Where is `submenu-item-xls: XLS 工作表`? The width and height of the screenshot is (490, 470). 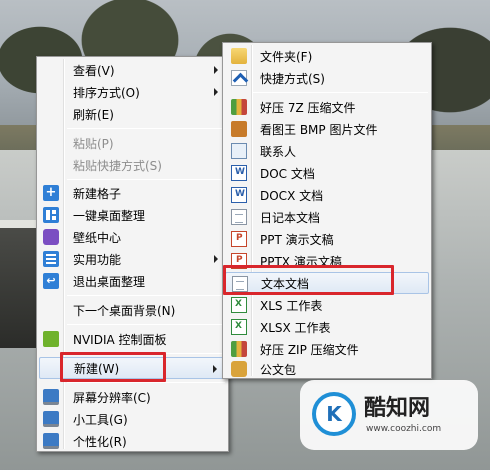 submenu-item-xls: XLS 工作表 is located at coordinates (327, 305).